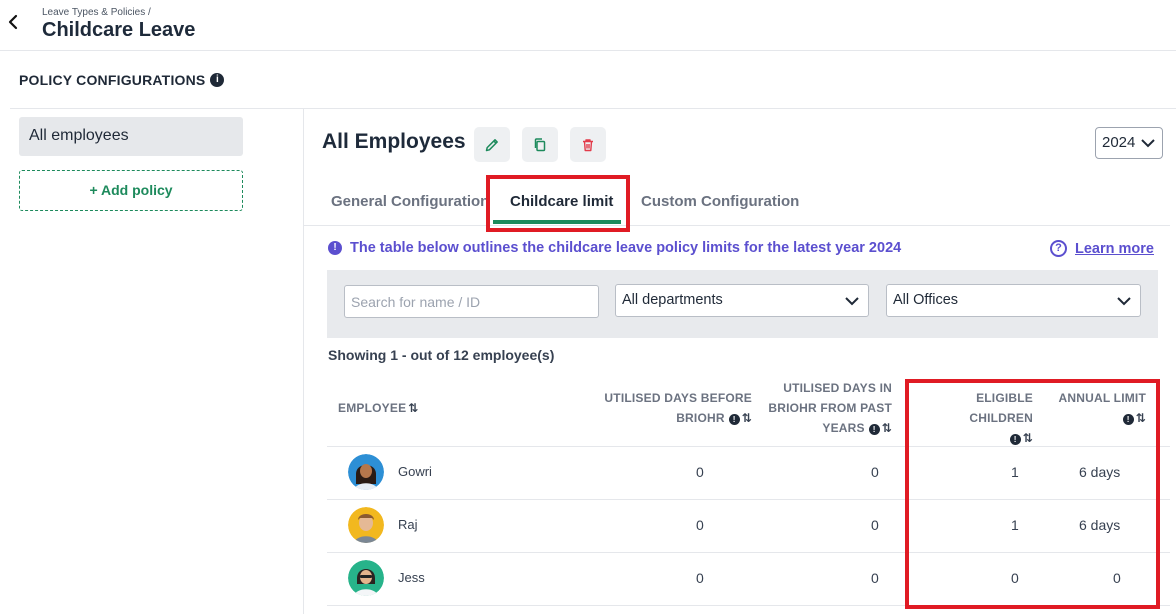  What do you see at coordinates (676, 408) in the screenshot?
I see `column-header-utilised-before: UTILISED DAYS BEFORE BRIOHR! ⇅` at bounding box center [676, 408].